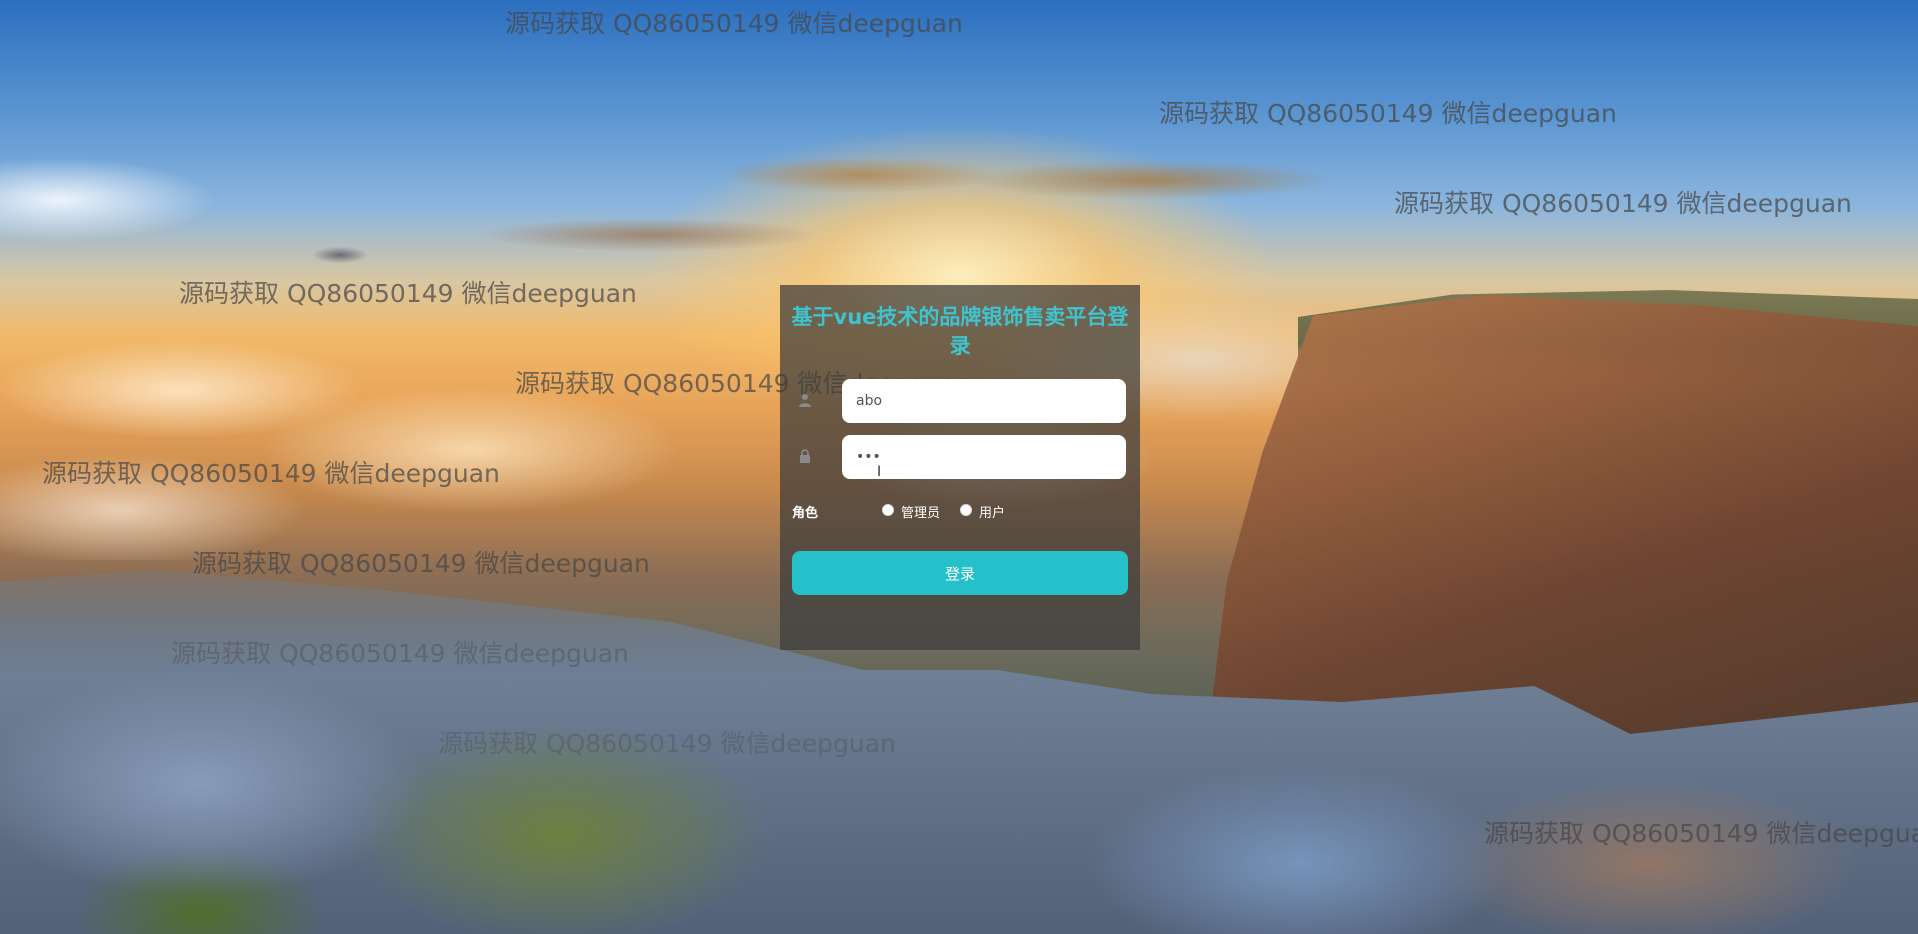  Describe the element at coordinates (992, 511) in the screenshot. I see `role-option-user-label: 用户` at that location.